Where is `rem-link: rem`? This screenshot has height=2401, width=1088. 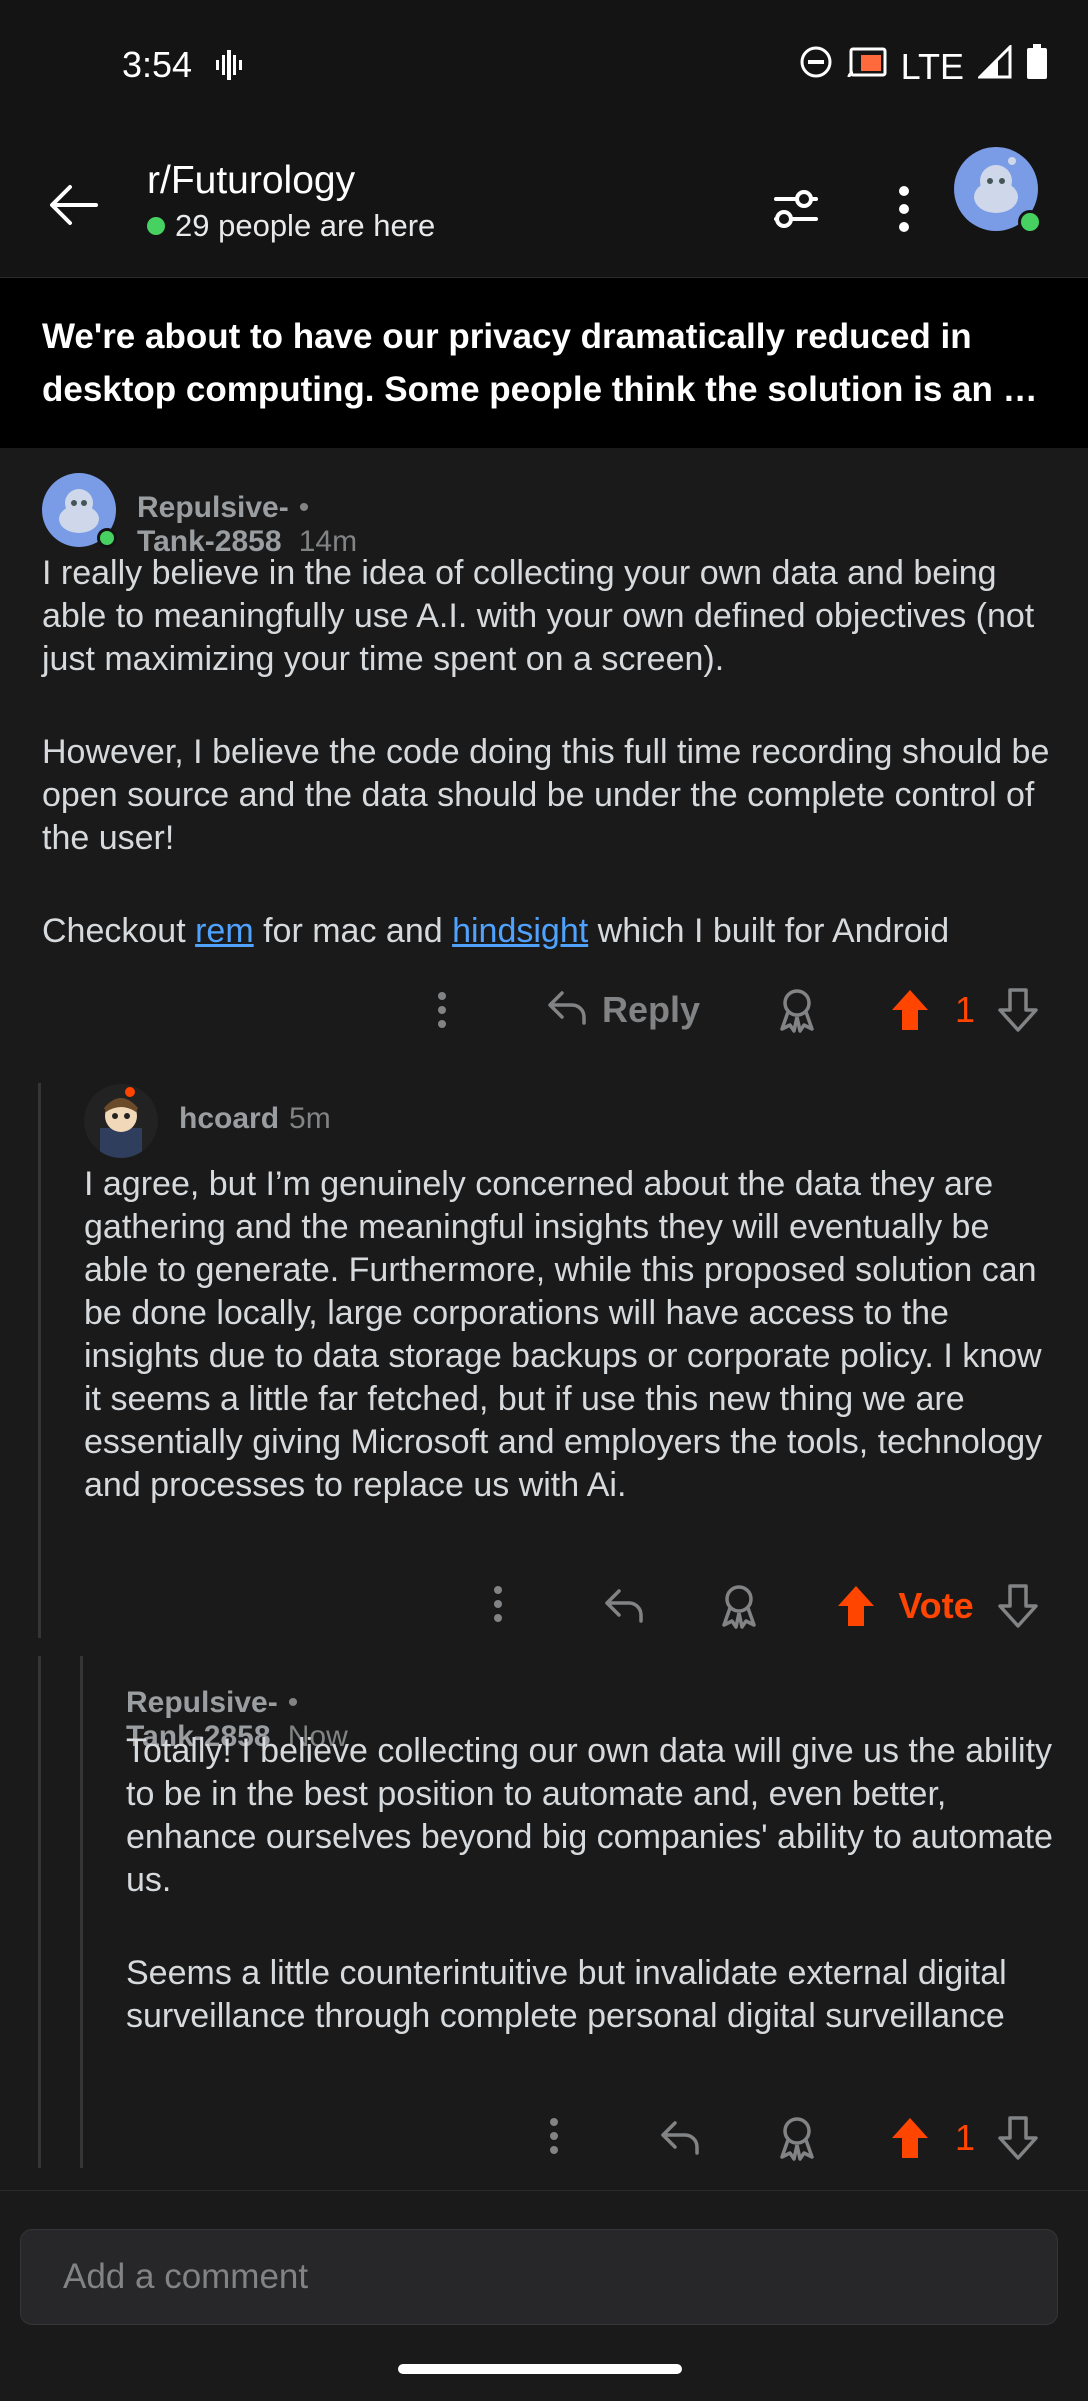 rem-link: rem is located at coordinates (224, 931).